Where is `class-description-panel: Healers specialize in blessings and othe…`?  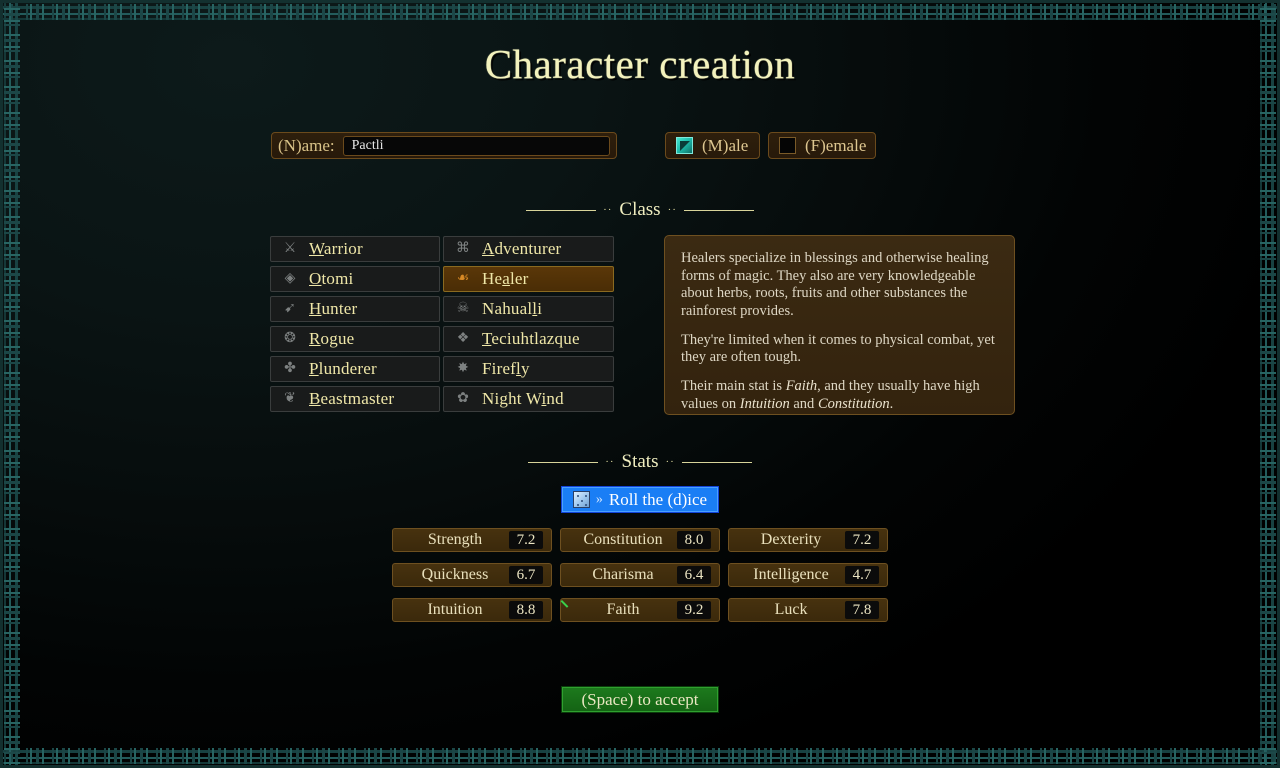
class-description-panel: Healers specialize in blessings and othe… is located at coordinates (839, 325).